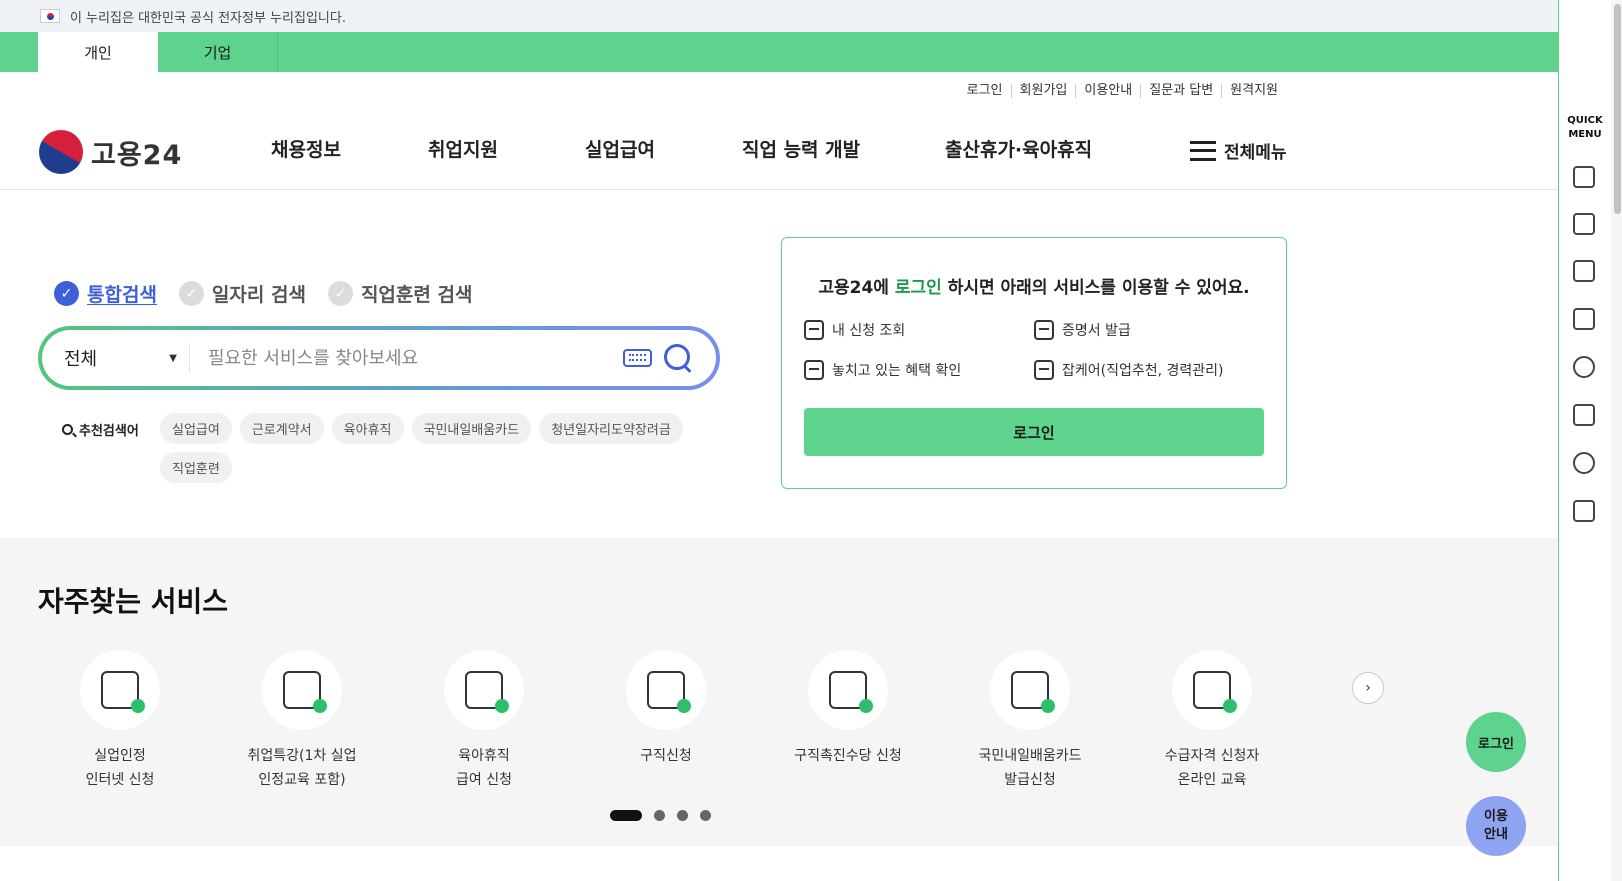 This screenshot has height=881, width=1622. Describe the element at coordinates (1107, 91) in the screenshot. I see `util-guide-link: 이용안내` at that location.